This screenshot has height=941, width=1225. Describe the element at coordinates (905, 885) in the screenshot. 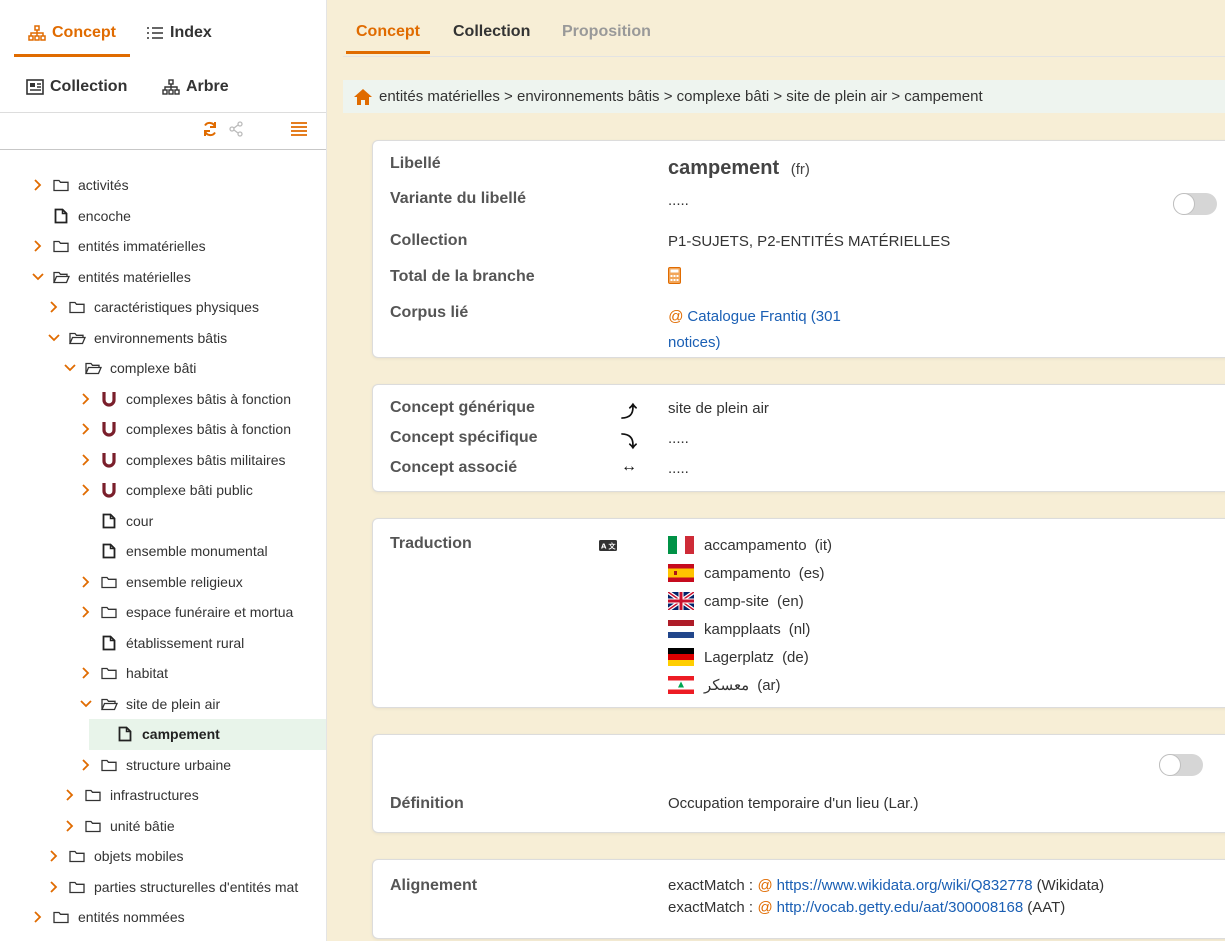

I see `alignment-link: https://www.wikidata.org/wiki/Q832778` at that location.